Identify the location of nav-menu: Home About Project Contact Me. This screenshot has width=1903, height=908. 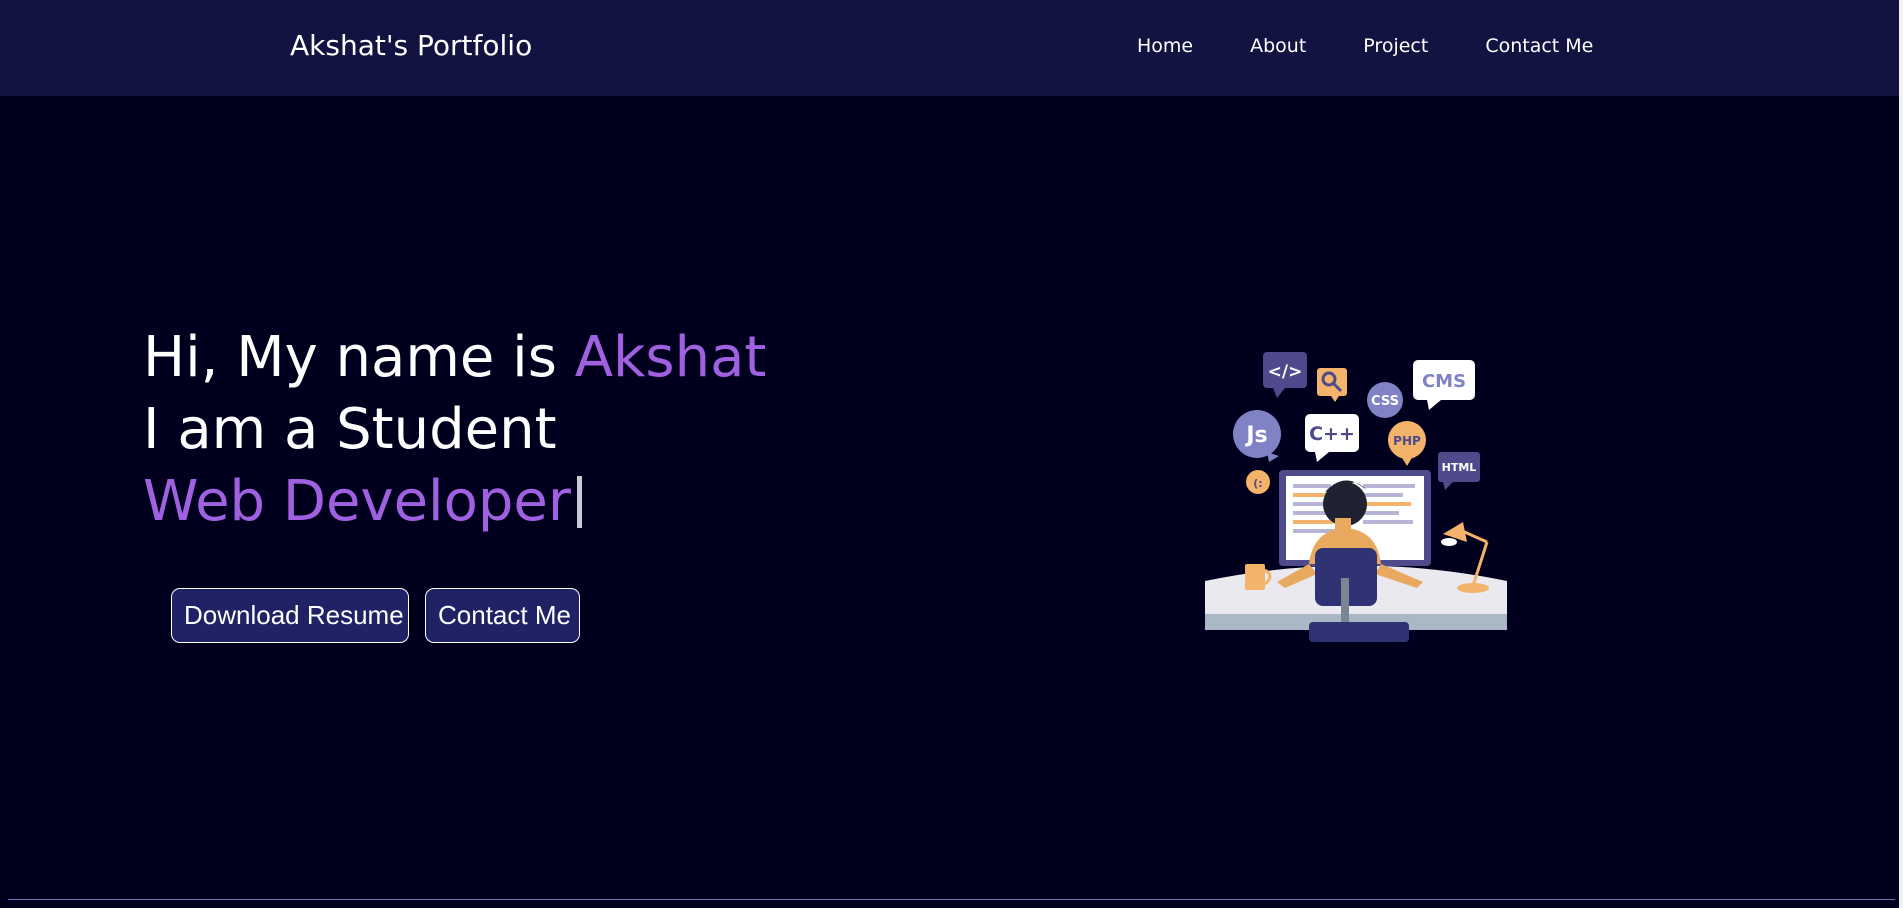
(1365, 46).